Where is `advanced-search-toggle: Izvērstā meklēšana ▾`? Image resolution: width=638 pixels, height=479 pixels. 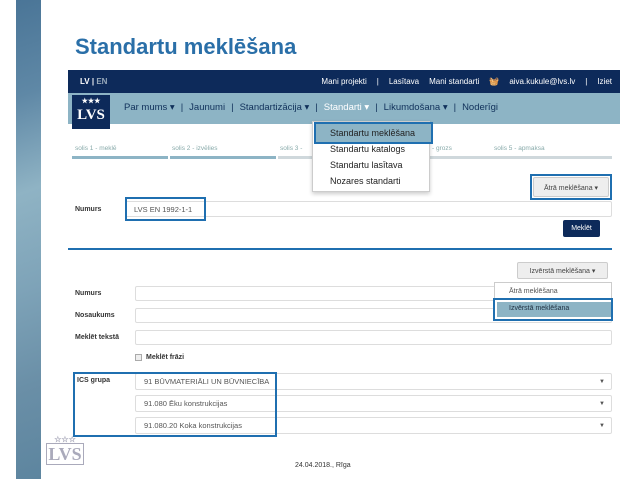 advanced-search-toggle: Izvērstā meklēšana ▾ is located at coordinates (562, 270).